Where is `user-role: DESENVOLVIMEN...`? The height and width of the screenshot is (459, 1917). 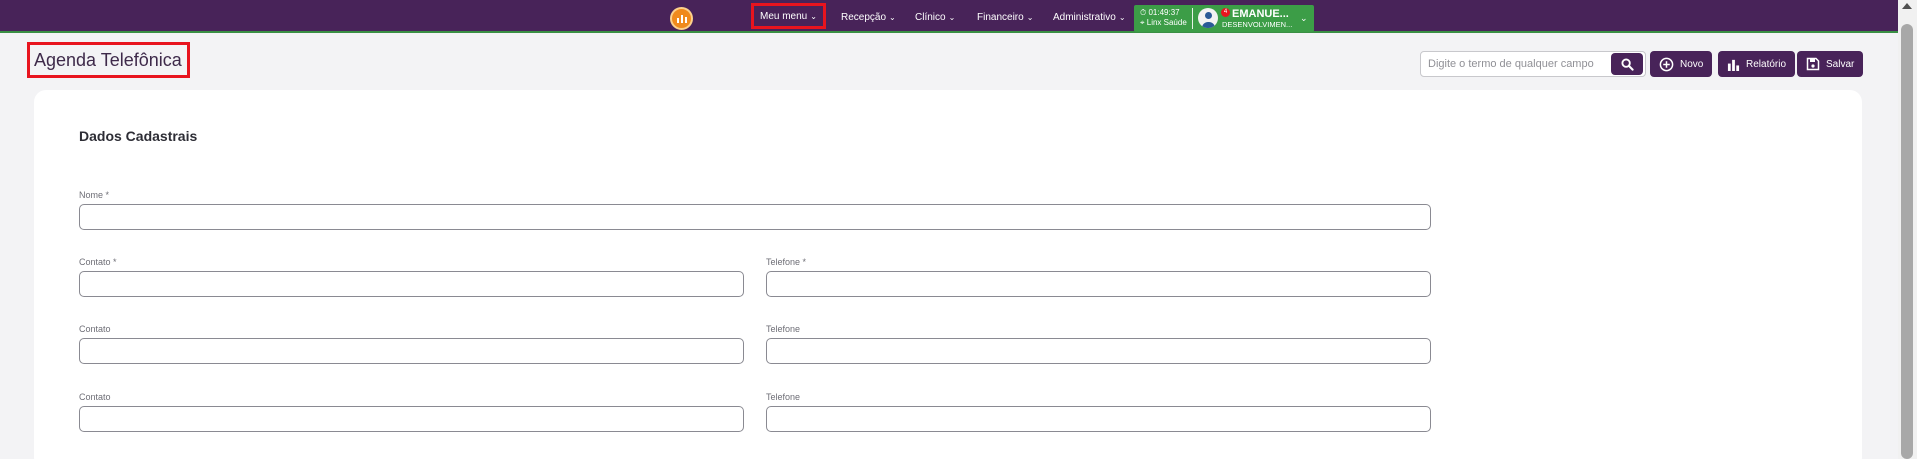
user-role: DESENVOLVIMEN... is located at coordinates (1257, 24).